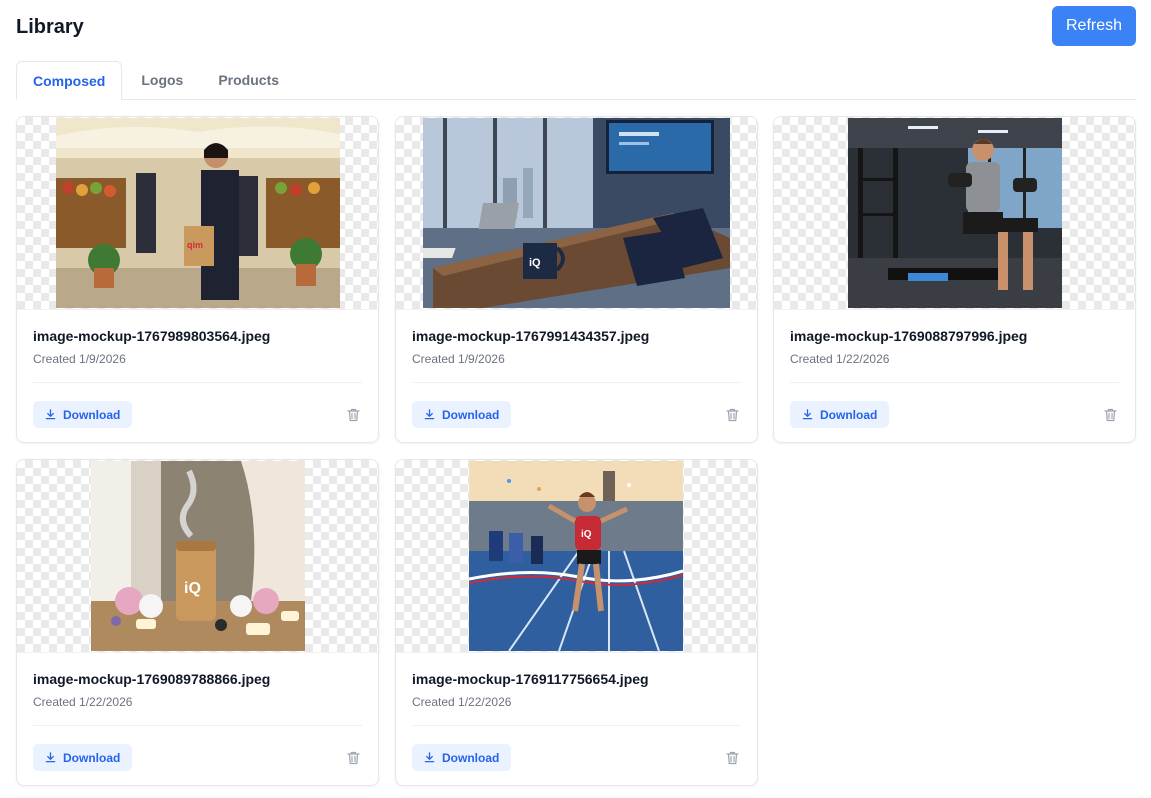 This screenshot has width=1151, height=798. Describe the element at coordinates (152, 336) in the screenshot. I see `file-name: image-mockup-1767989803564.jpeg` at that location.